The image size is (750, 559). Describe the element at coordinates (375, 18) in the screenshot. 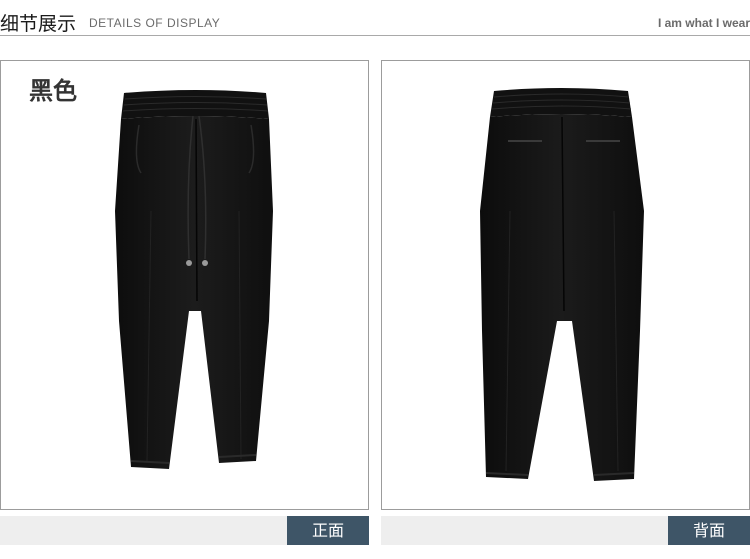

I see `header: 细节展示 DETAILS OF DISPLAY I am what I wear` at that location.